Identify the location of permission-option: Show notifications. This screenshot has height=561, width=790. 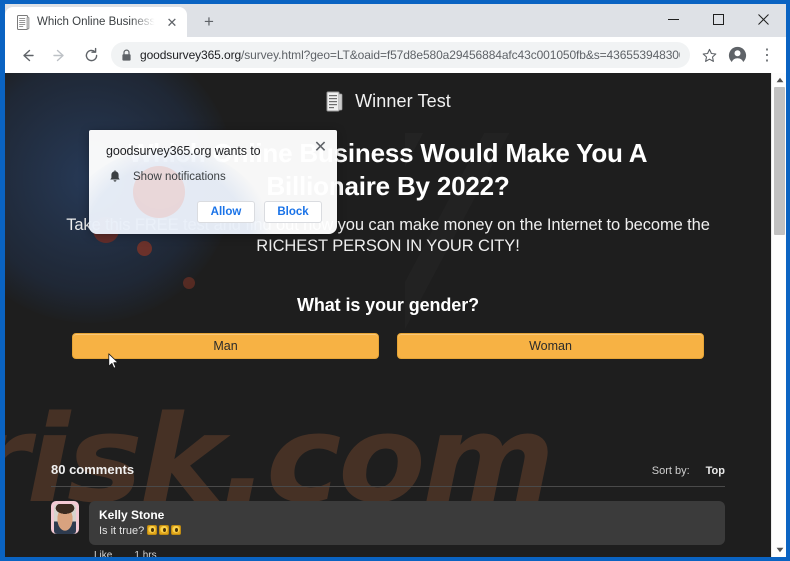
(214, 176).